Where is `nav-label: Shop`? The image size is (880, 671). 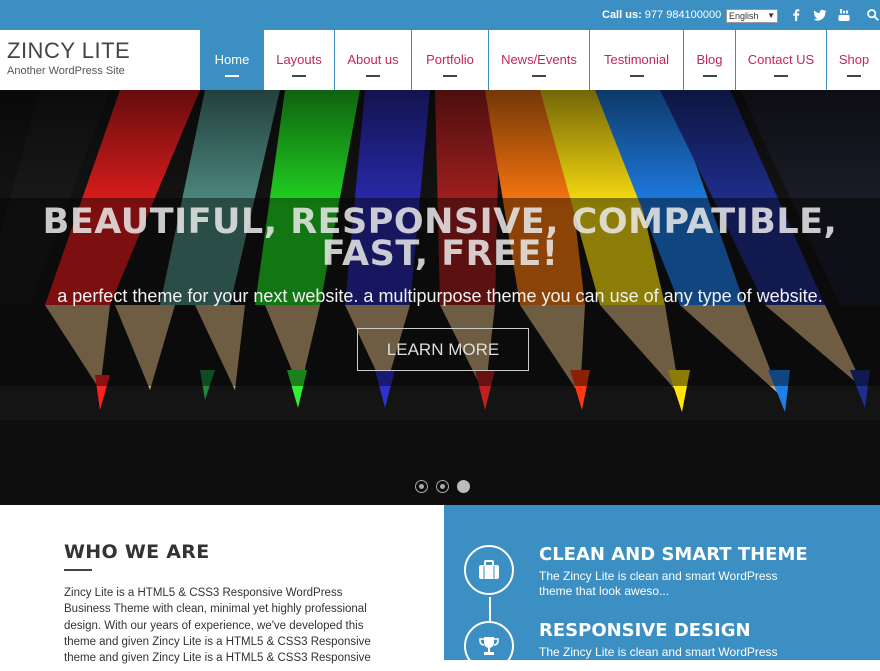
nav-label: Shop is located at coordinates (854, 59).